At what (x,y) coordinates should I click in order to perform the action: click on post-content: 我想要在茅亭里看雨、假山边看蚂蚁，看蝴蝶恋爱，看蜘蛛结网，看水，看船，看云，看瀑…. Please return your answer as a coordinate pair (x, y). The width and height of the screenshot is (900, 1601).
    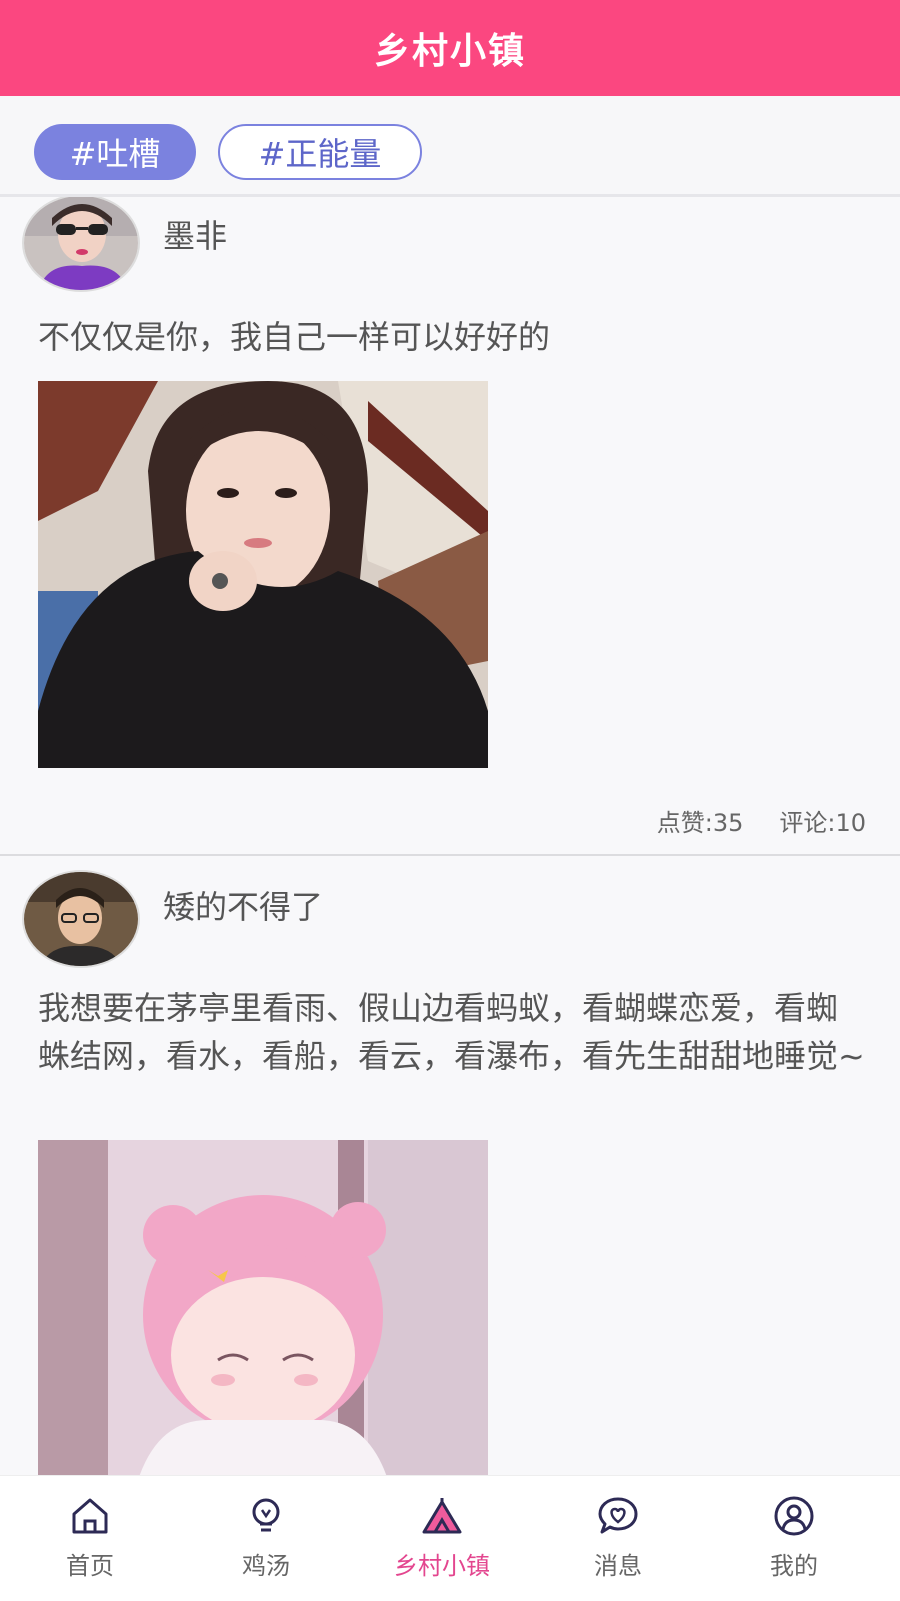
    Looking at the image, I should click on (451, 1032).